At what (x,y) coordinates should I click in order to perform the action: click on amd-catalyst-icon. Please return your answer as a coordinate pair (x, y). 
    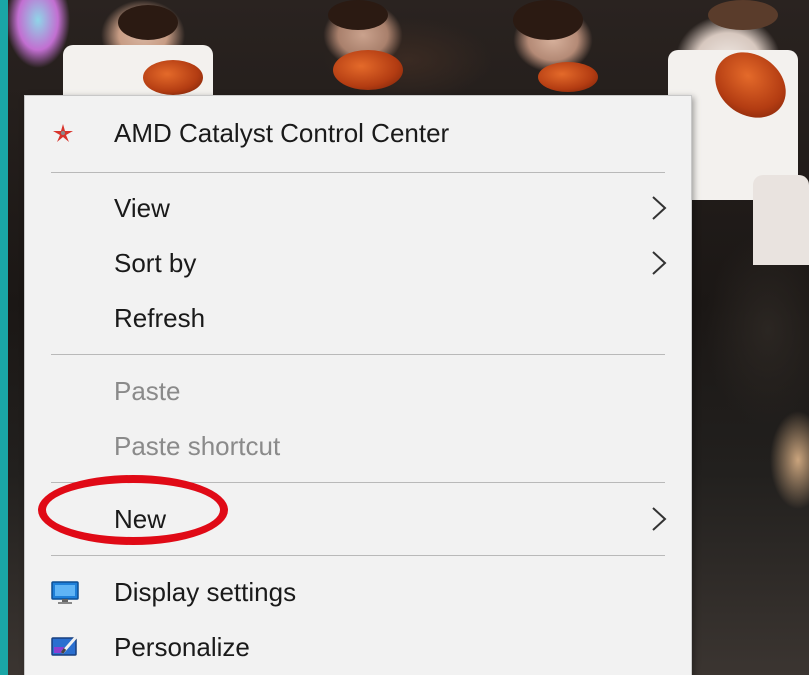
    Looking at the image, I should click on (63, 135).